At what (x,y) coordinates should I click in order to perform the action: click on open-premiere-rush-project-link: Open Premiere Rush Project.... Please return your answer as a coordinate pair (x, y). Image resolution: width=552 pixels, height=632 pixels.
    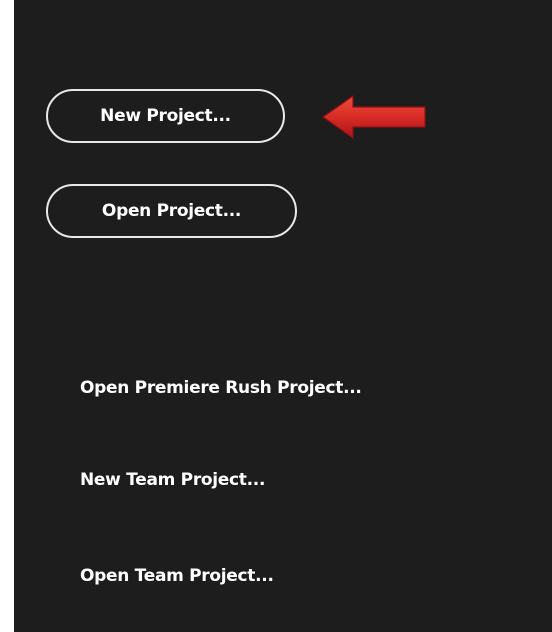
    Looking at the image, I should click on (221, 388).